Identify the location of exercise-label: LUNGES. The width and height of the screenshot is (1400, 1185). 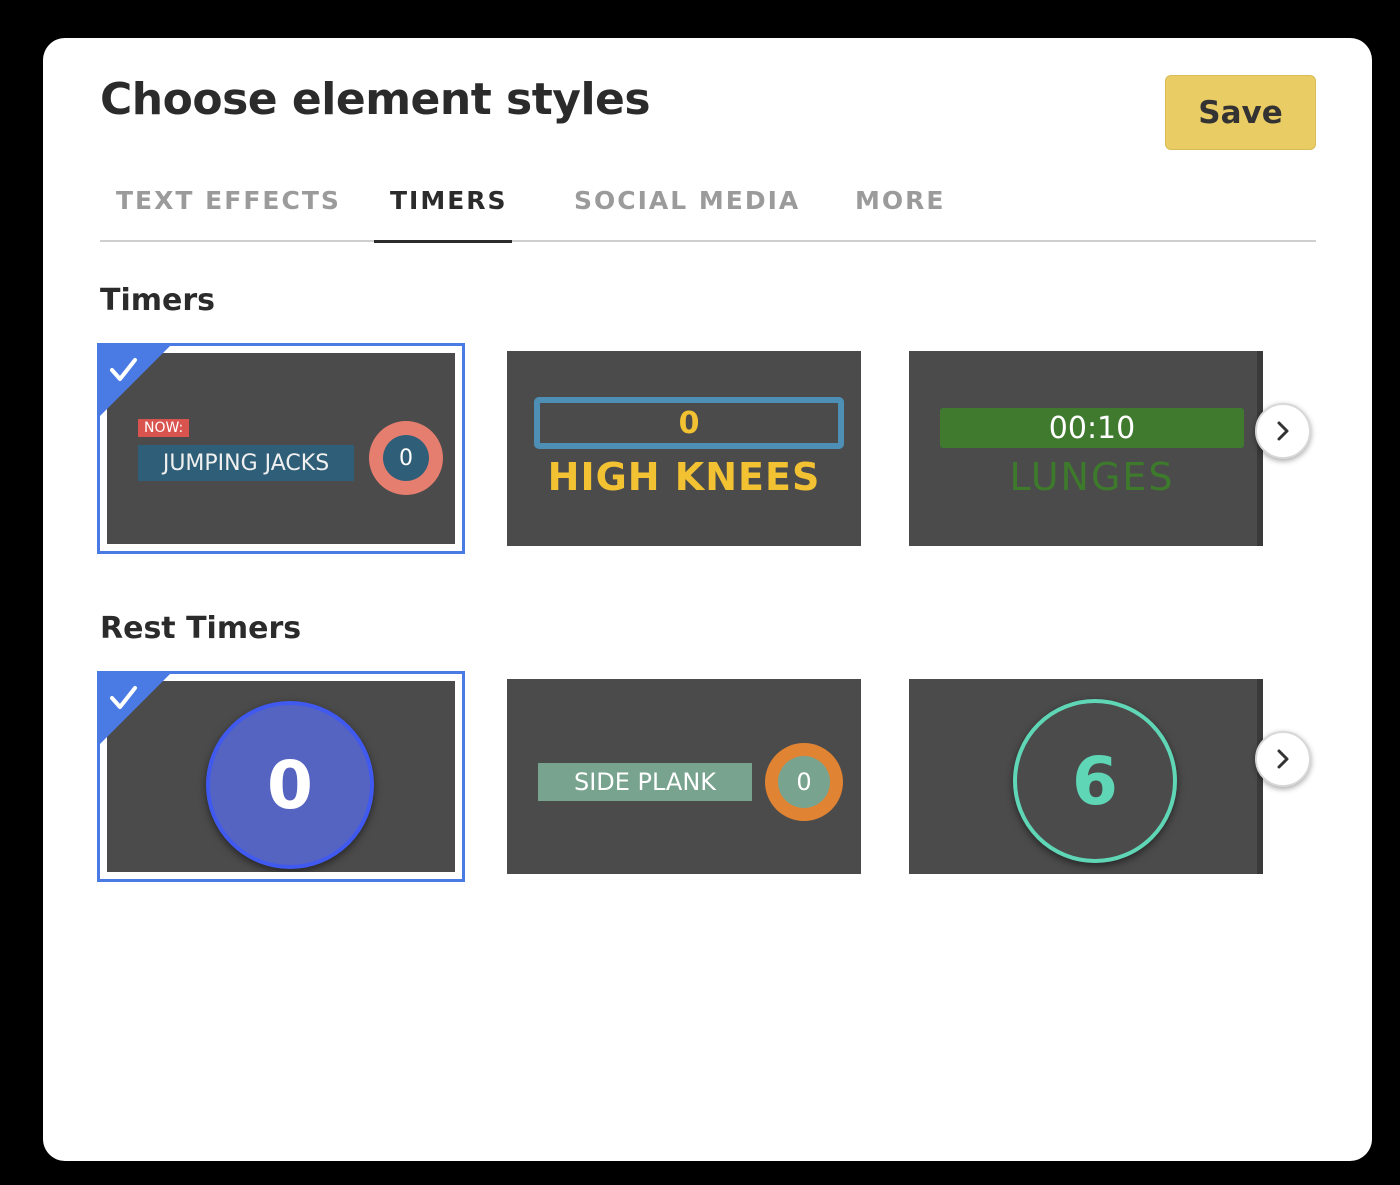
(1092, 477).